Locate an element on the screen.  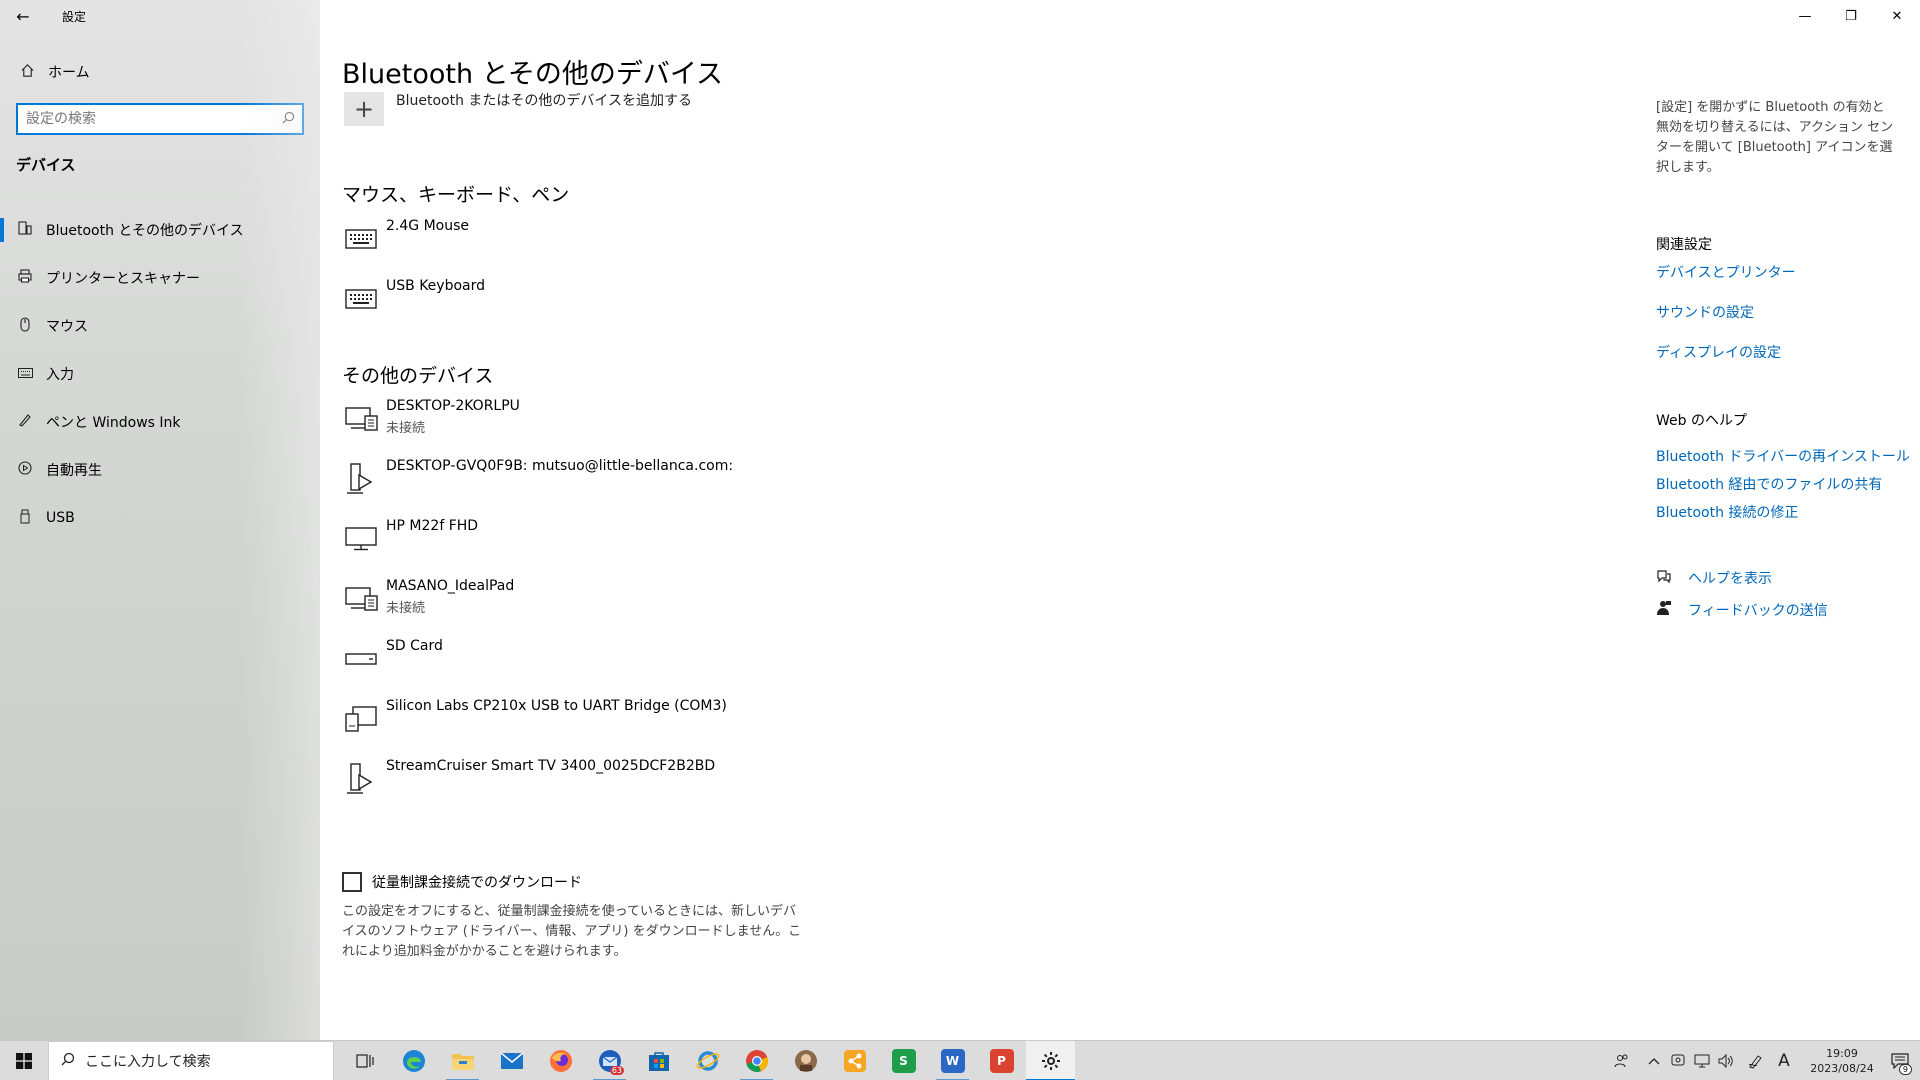
sidebar-item-label: プリンターとスキャナー is located at coordinates (123, 279).